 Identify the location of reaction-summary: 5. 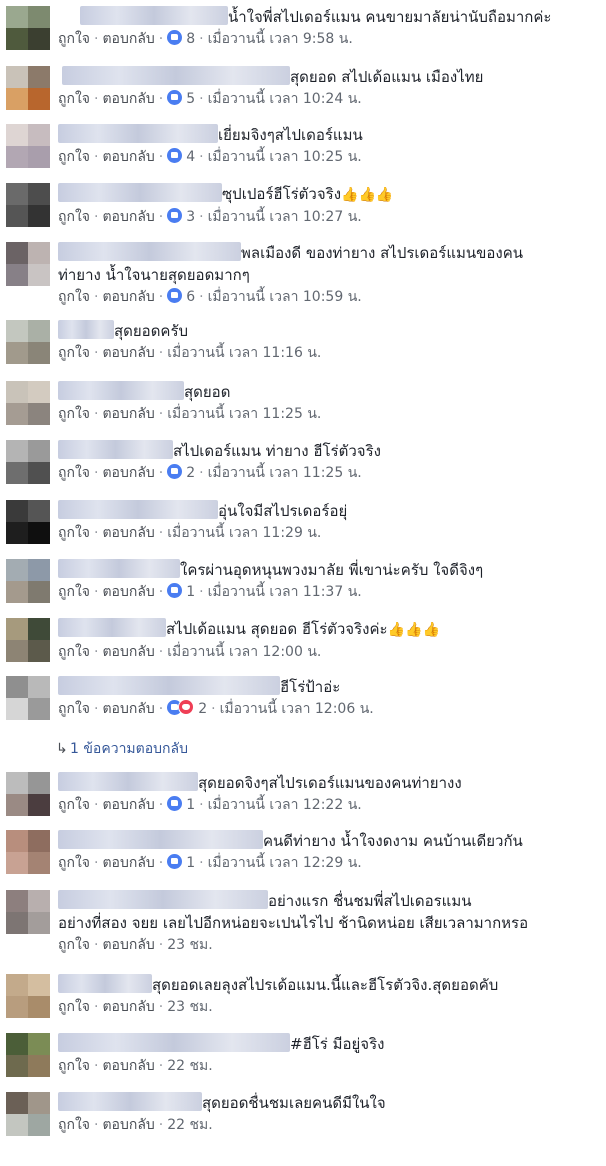
(181, 98).